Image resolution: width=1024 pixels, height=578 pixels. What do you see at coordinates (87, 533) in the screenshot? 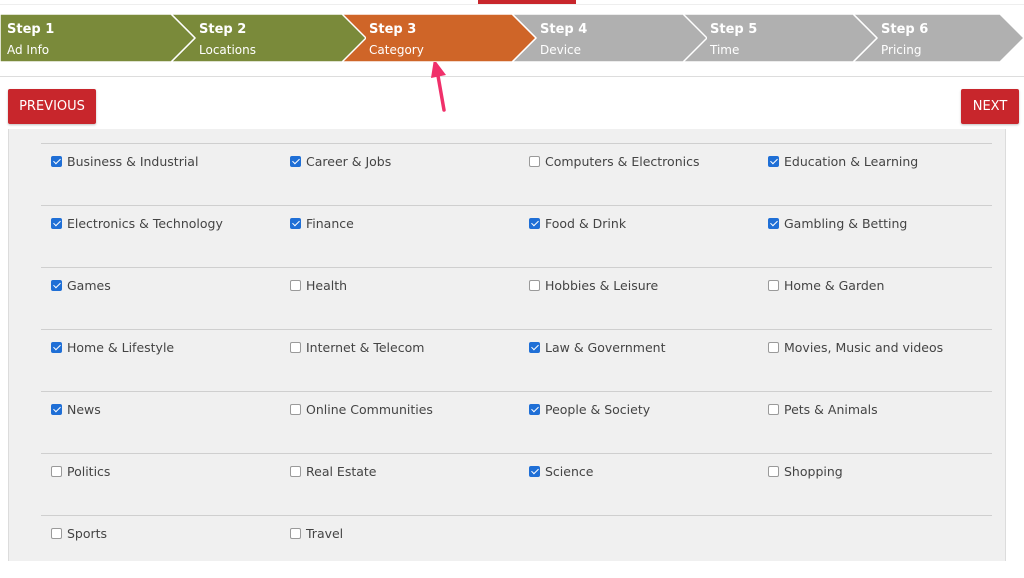
I see `category-label: Sports` at bounding box center [87, 533].